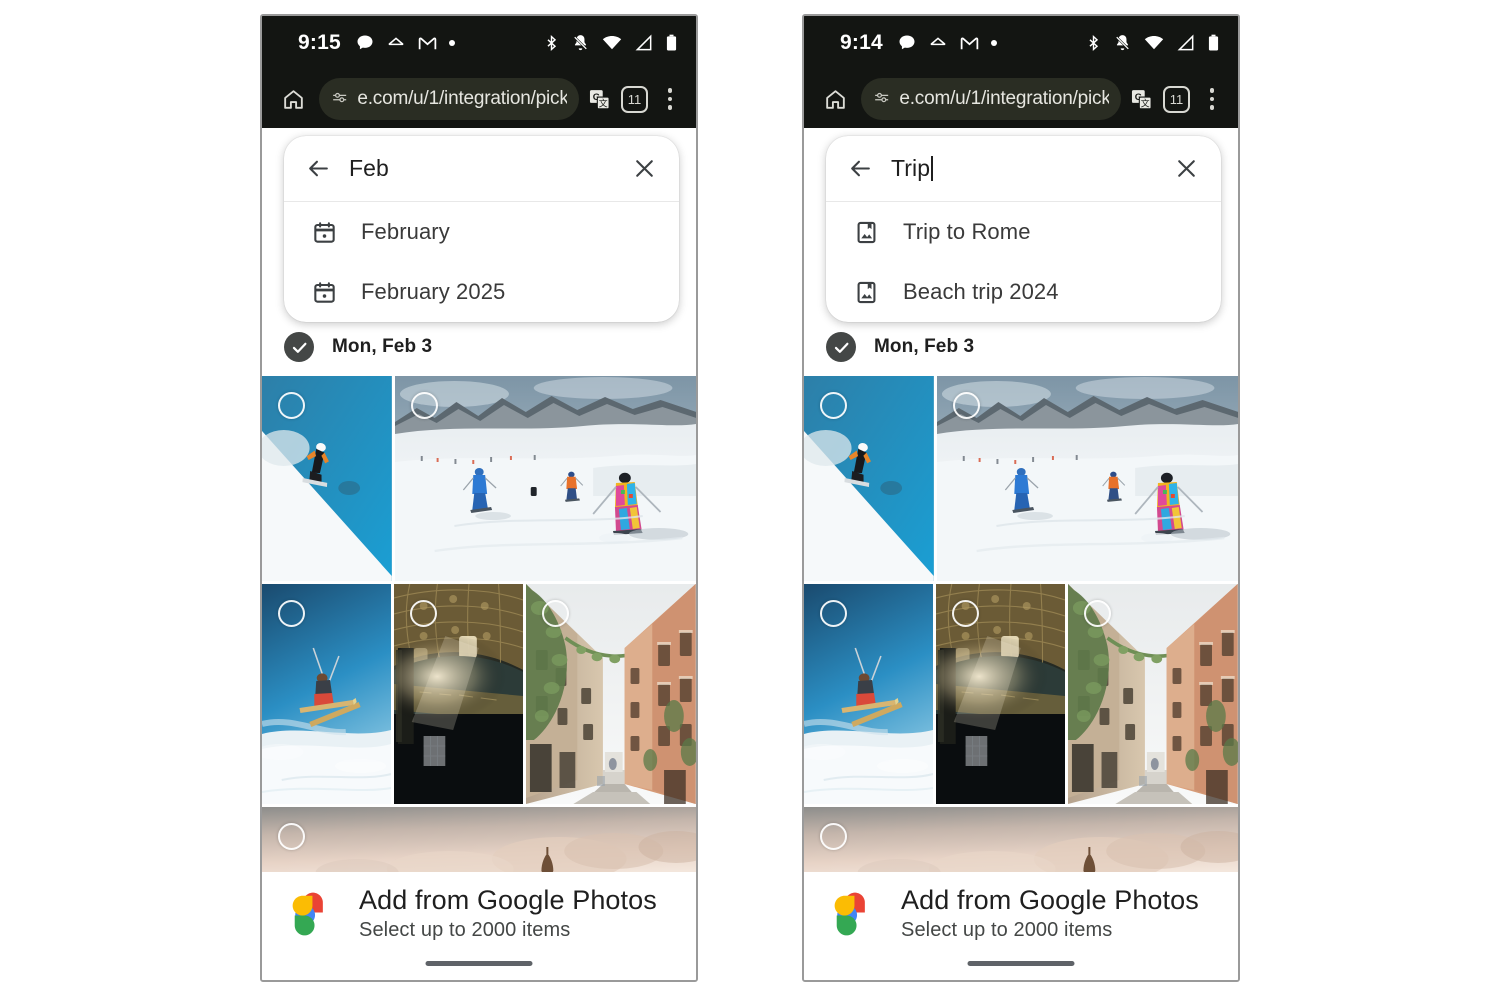  I want to click on suggestion-item-0: February, so click(481, 232).